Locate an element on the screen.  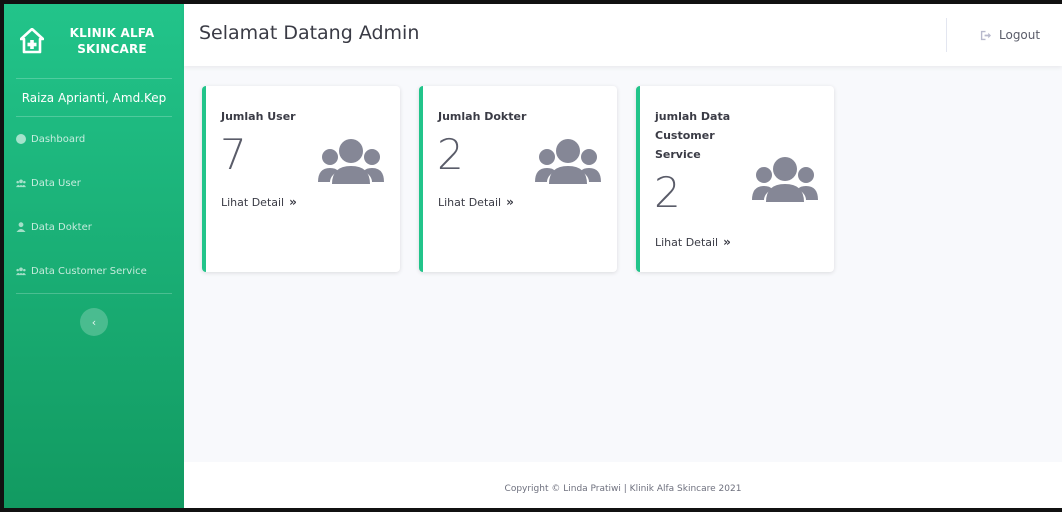
chevron-left-icon: ‹ is located at coordinates (94, 322).